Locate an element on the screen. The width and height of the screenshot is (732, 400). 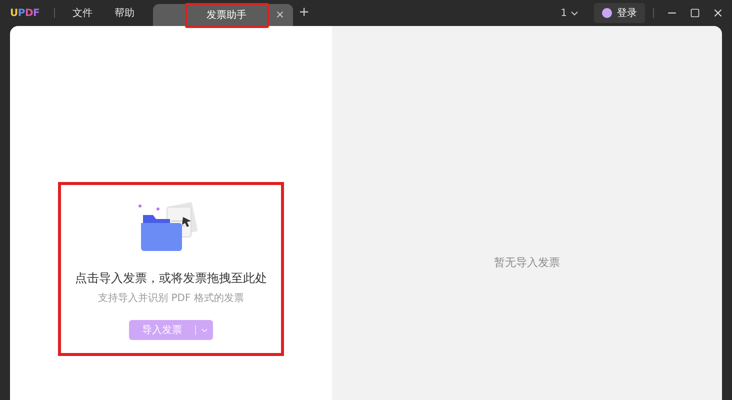
page-count-dropdown: 1 is located at coordinates (570, 13).